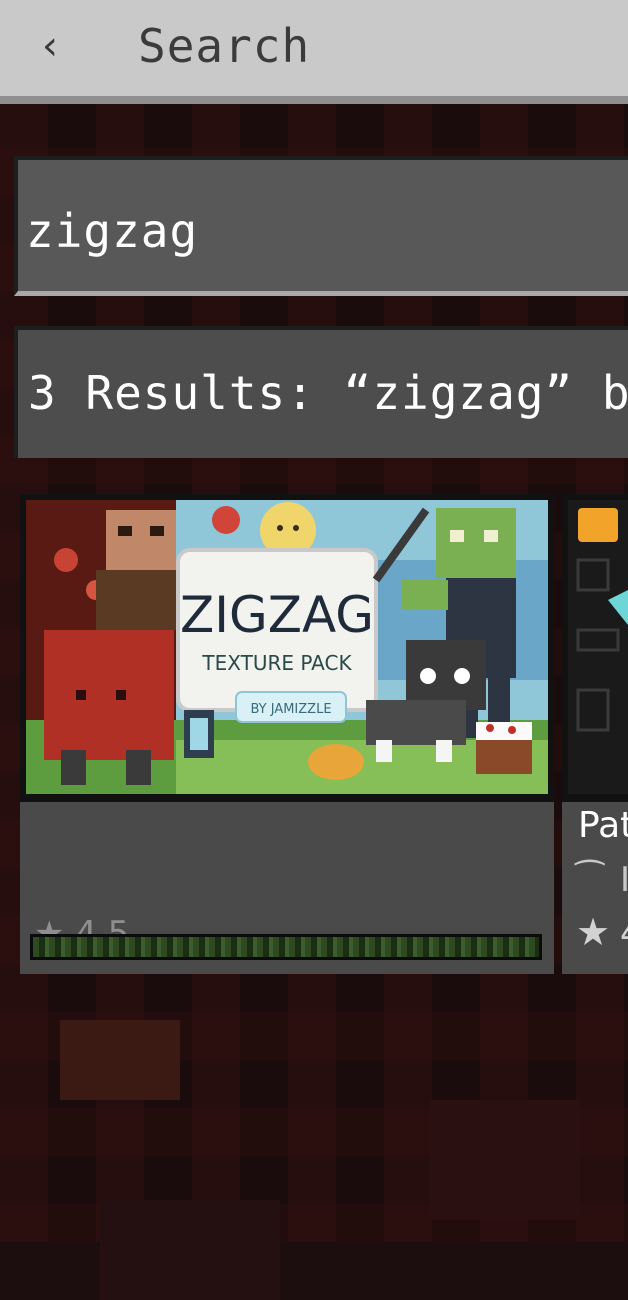  I want to click on card-thumbnail, so click(595, 647).